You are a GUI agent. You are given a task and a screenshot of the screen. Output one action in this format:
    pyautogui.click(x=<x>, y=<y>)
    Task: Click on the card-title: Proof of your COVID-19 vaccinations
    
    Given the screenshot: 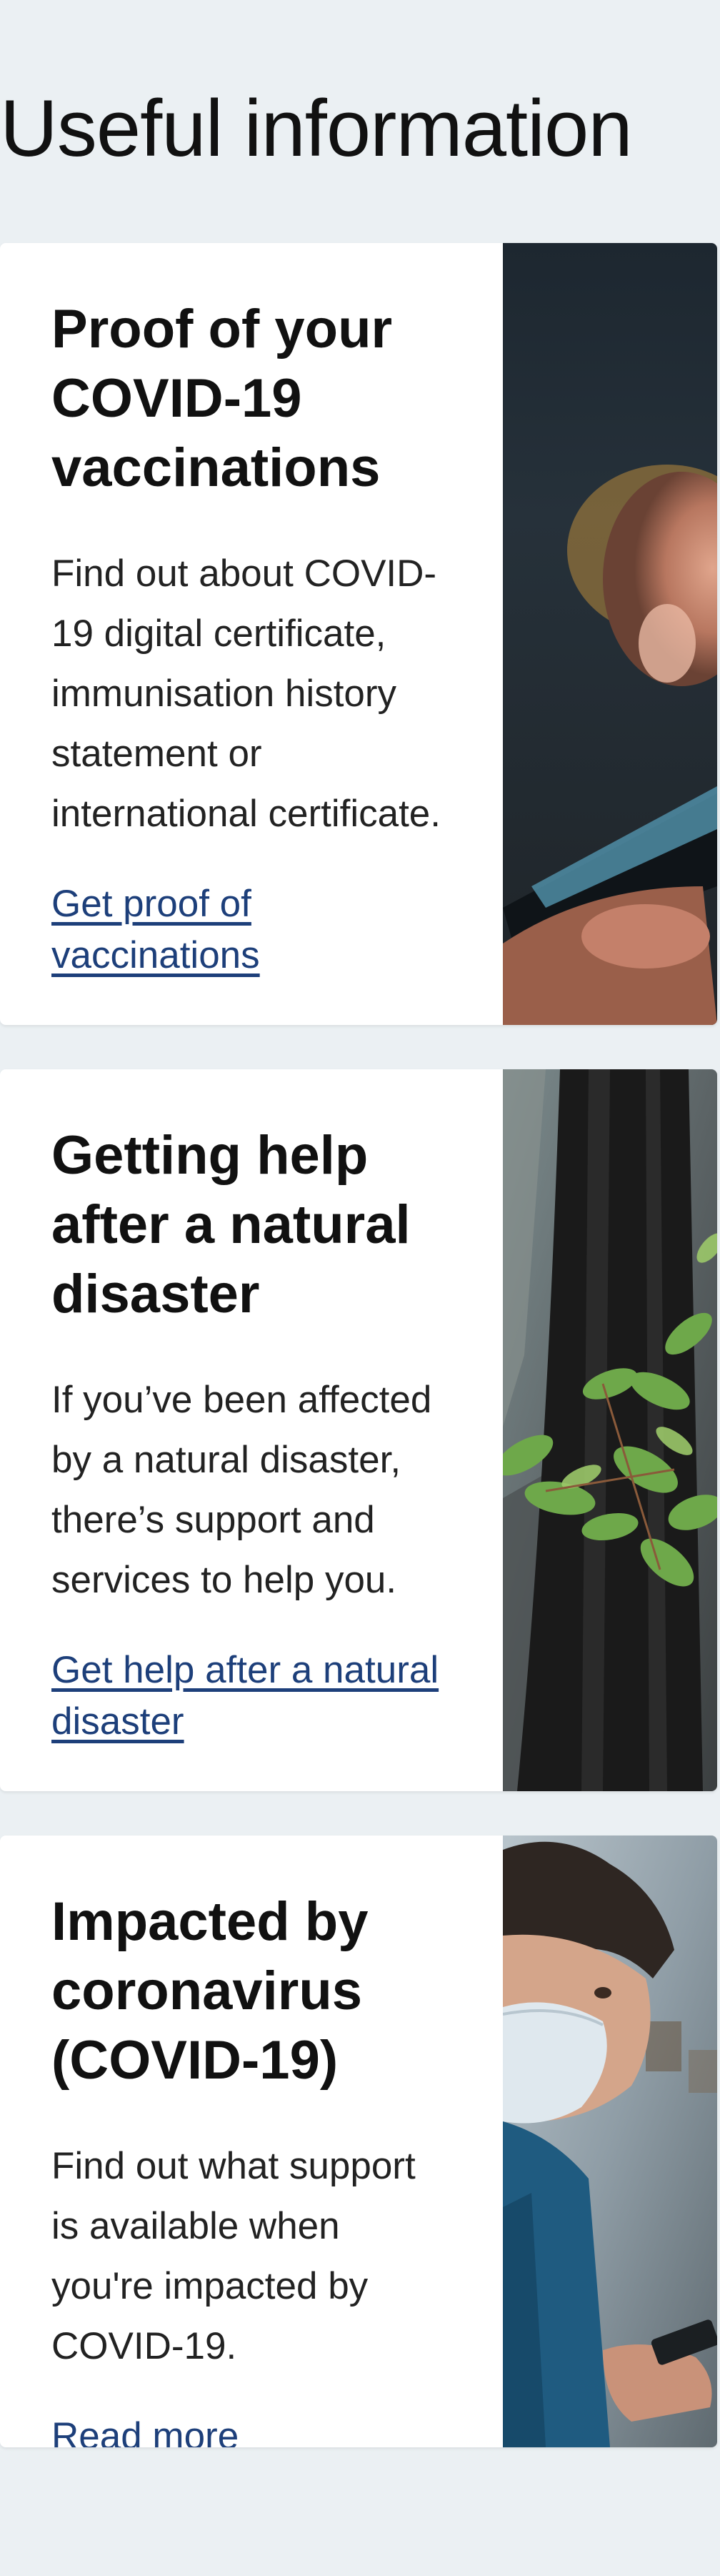 What is the action you would take?
    pyautogui.click(x=222, y=399)
    